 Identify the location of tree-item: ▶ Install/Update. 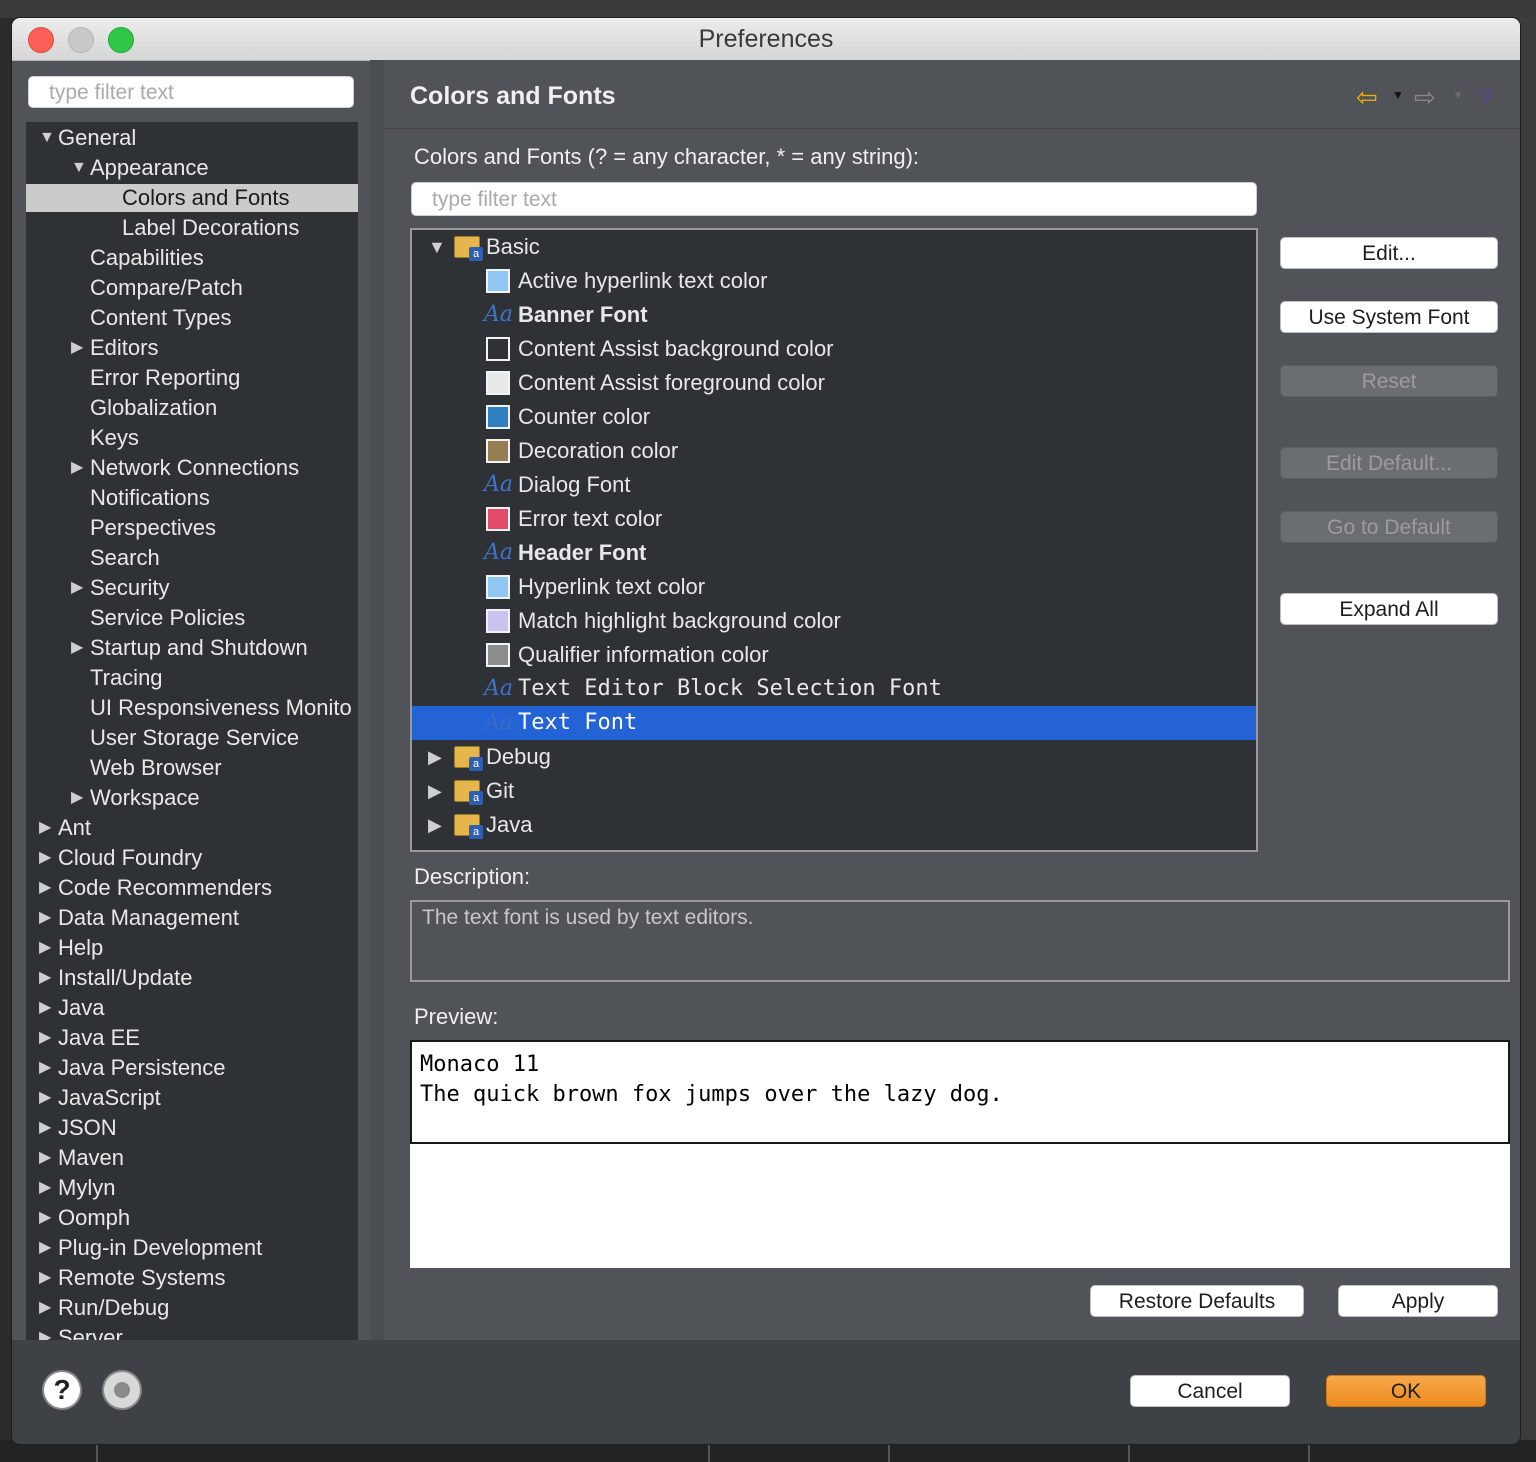
(192, 978).